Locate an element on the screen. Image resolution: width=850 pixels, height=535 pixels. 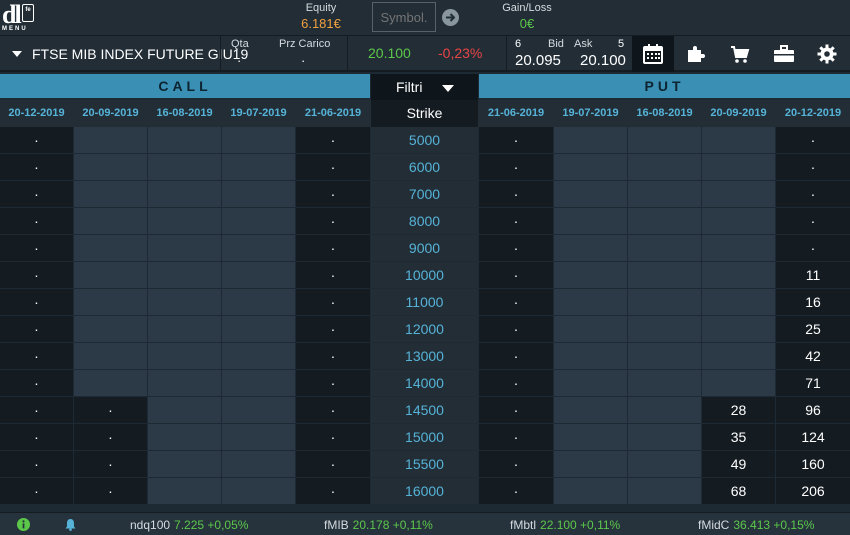
strategy-button is located at coordinates (696, 54).